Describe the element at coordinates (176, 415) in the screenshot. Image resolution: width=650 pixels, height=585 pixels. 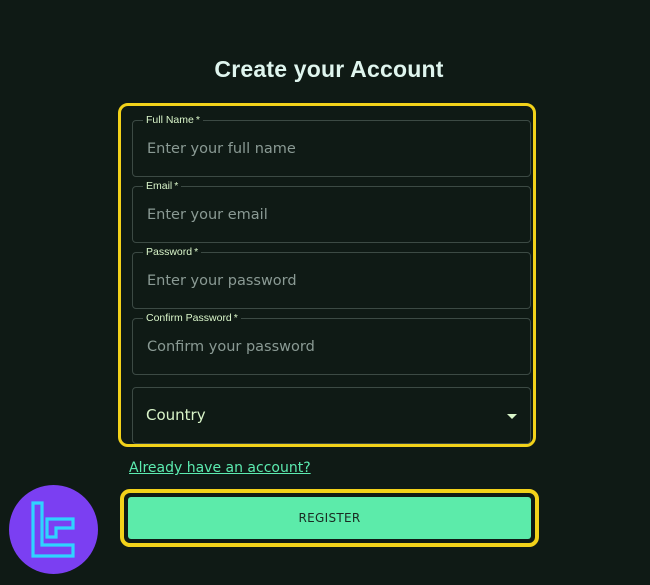
I see `country-select-value: Country` at that location.